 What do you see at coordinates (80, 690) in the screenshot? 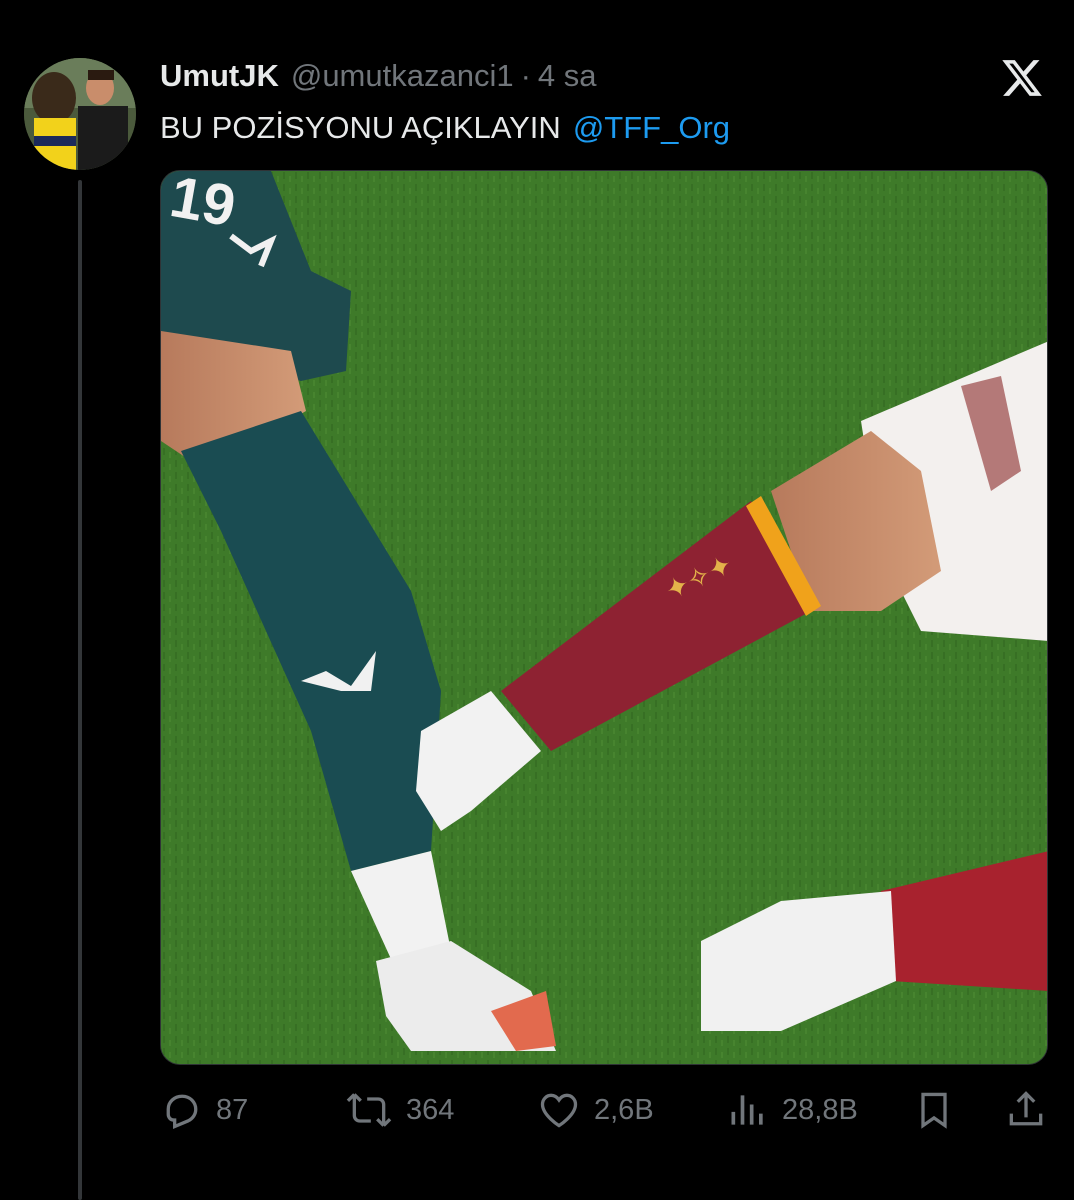
I see `thread-line` at bounding box center [80, 690].